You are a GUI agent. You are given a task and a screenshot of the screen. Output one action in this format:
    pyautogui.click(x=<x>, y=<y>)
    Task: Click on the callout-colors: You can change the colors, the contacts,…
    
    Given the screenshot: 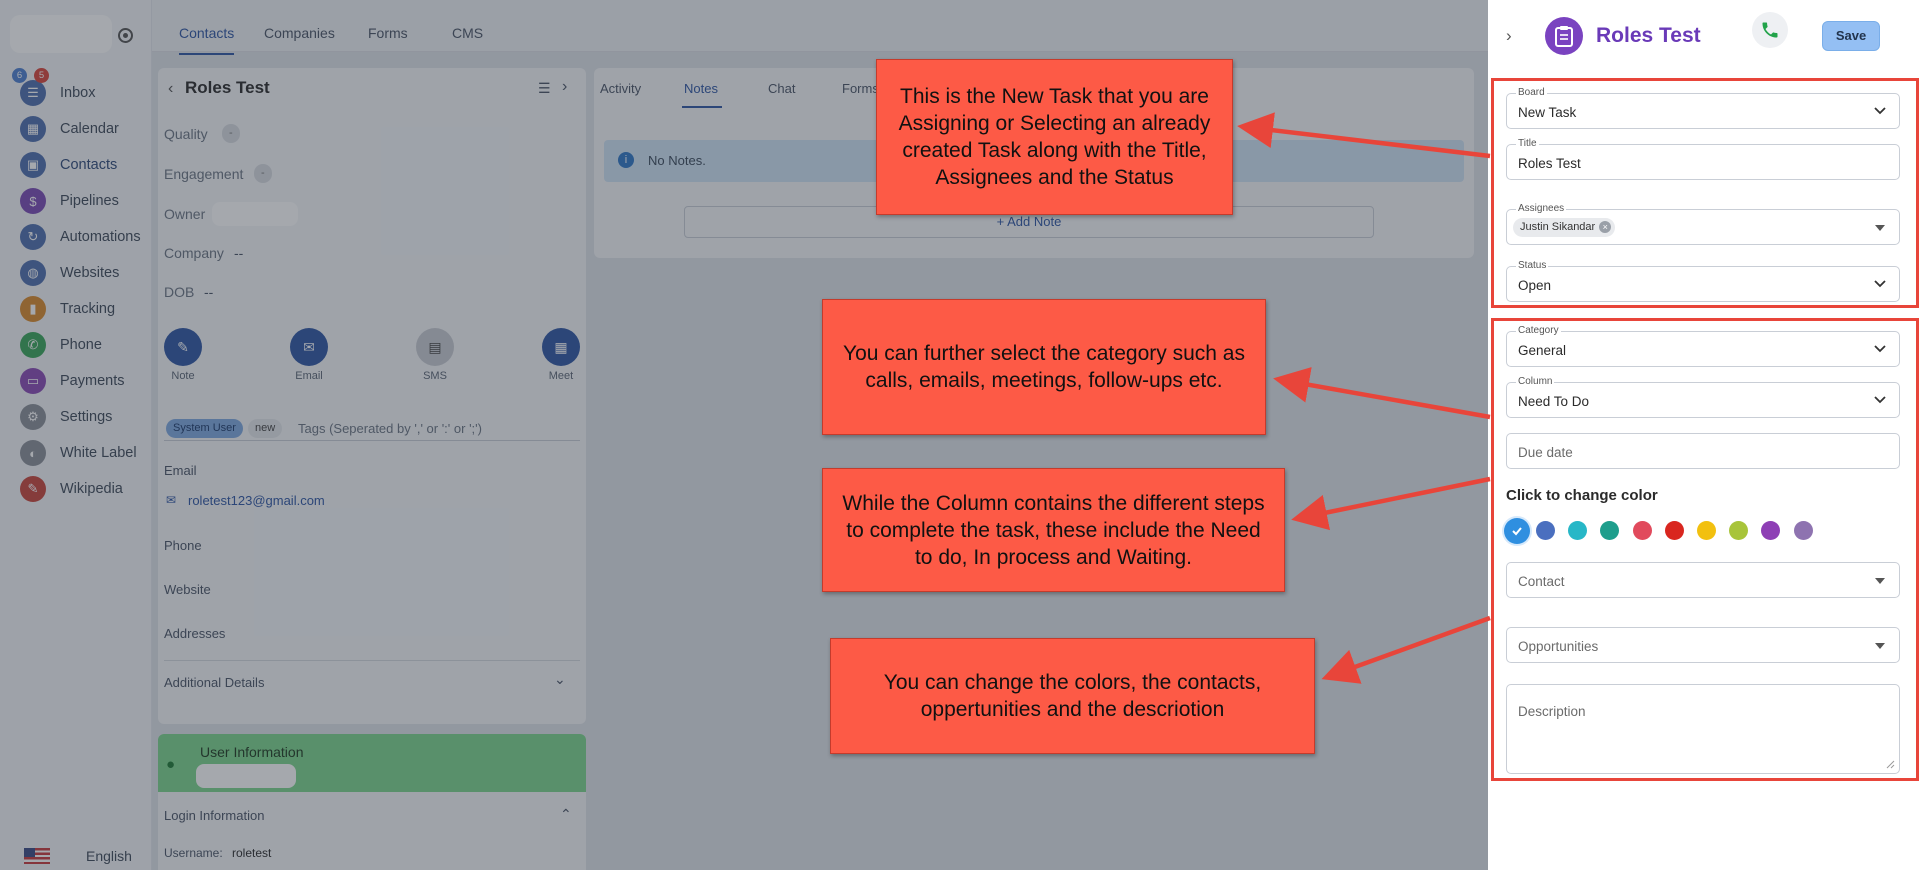 What is the action you would take?
    pyautogui.click(x=1072, y=696)
    